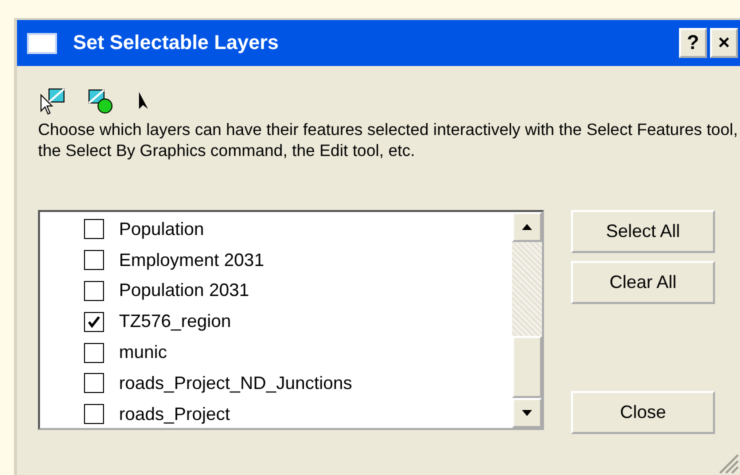 This screenshot has width=740, height=475. What do you see at coordinates (176, 43) in the screenshot?
I see `window-title: Set Selectable Layers` at bounding box center [176, 43].